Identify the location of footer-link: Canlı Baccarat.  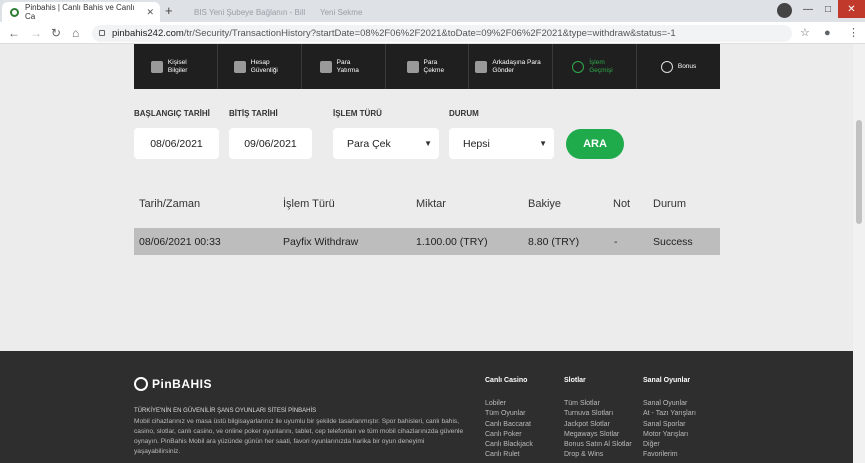
(509, 425).